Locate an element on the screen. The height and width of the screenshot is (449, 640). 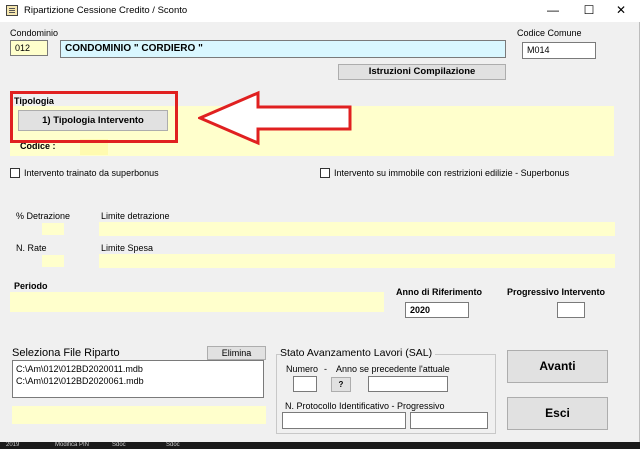
sal-help-button: ? is located at coordinates (341, 384).